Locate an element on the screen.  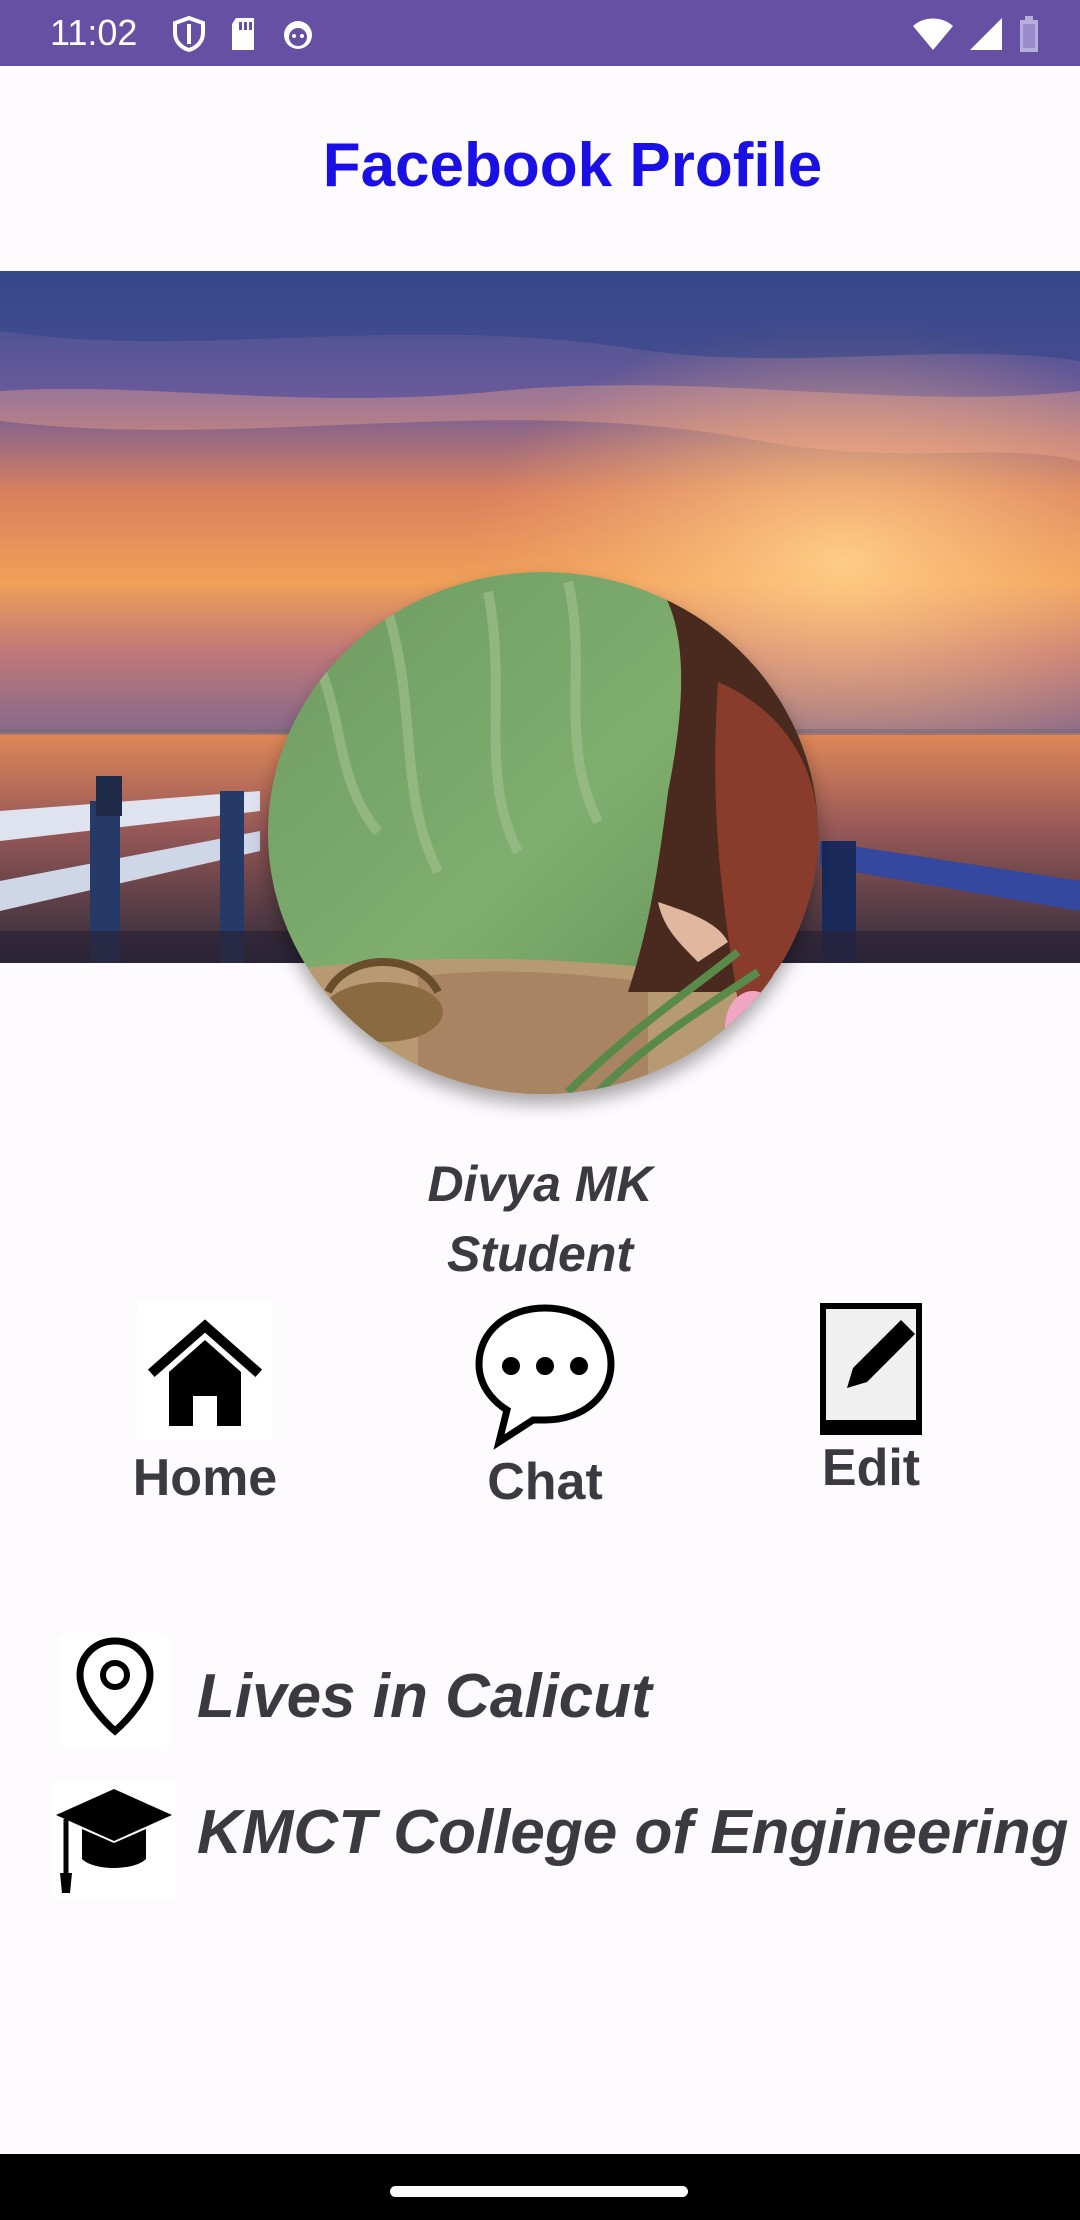
home-gesture-handle is located at coordinates (539, 2191).